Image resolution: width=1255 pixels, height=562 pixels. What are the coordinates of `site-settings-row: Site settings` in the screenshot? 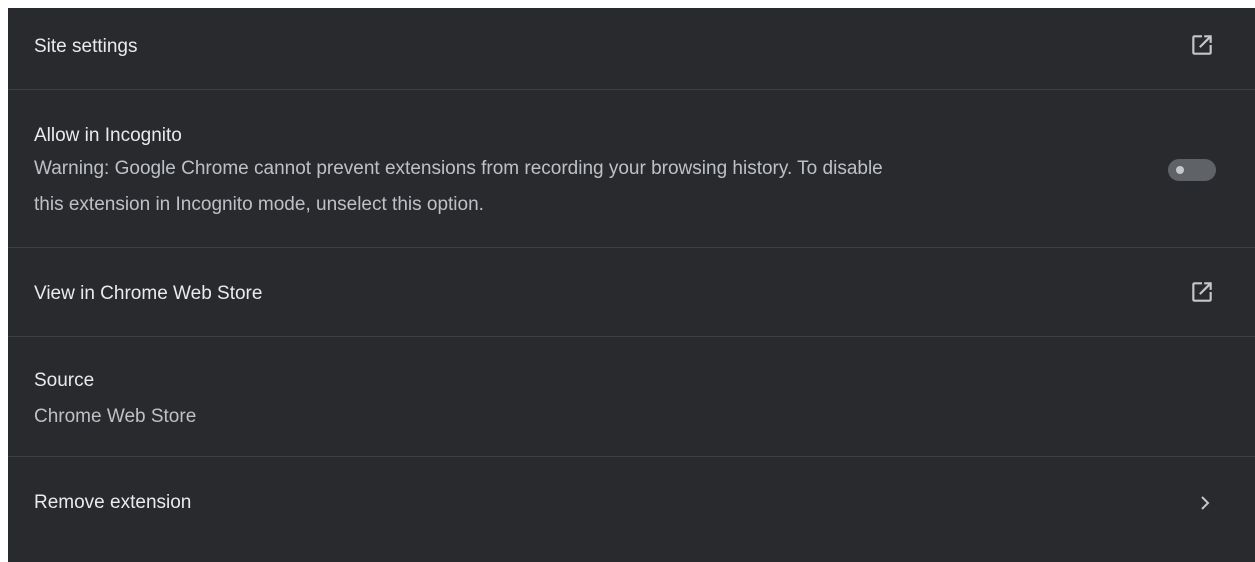 It's located at (631, 48).